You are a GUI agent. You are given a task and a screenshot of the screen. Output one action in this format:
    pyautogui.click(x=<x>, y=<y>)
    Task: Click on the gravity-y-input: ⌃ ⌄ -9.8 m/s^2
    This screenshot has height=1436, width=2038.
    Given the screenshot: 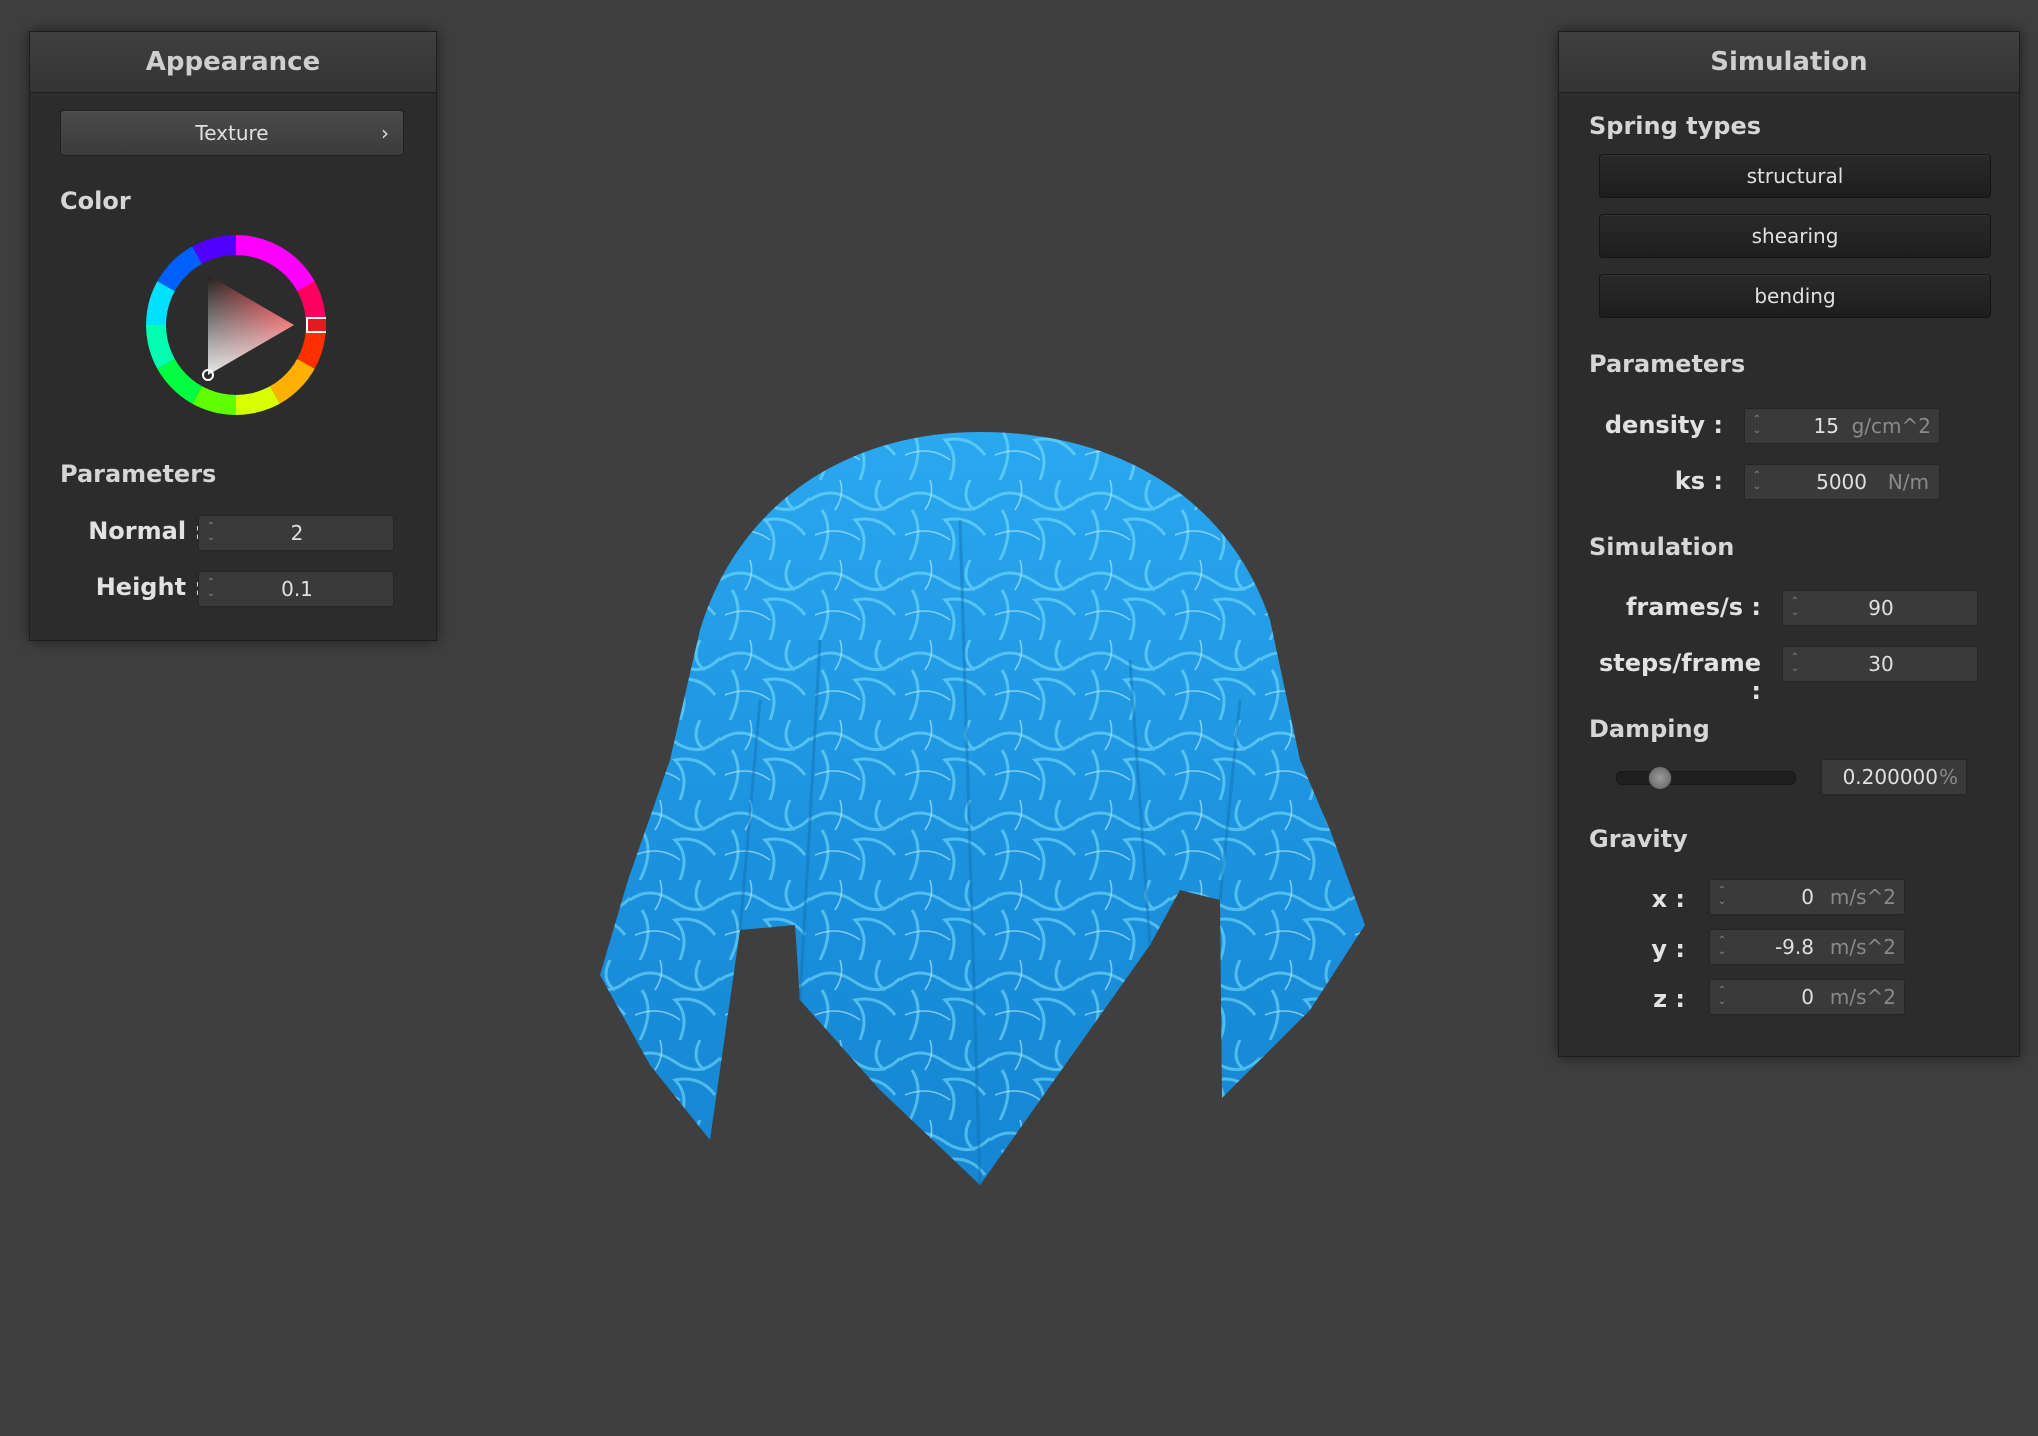 What is the action you would take?
    pyautogui.click(x=1807, y=947)
    